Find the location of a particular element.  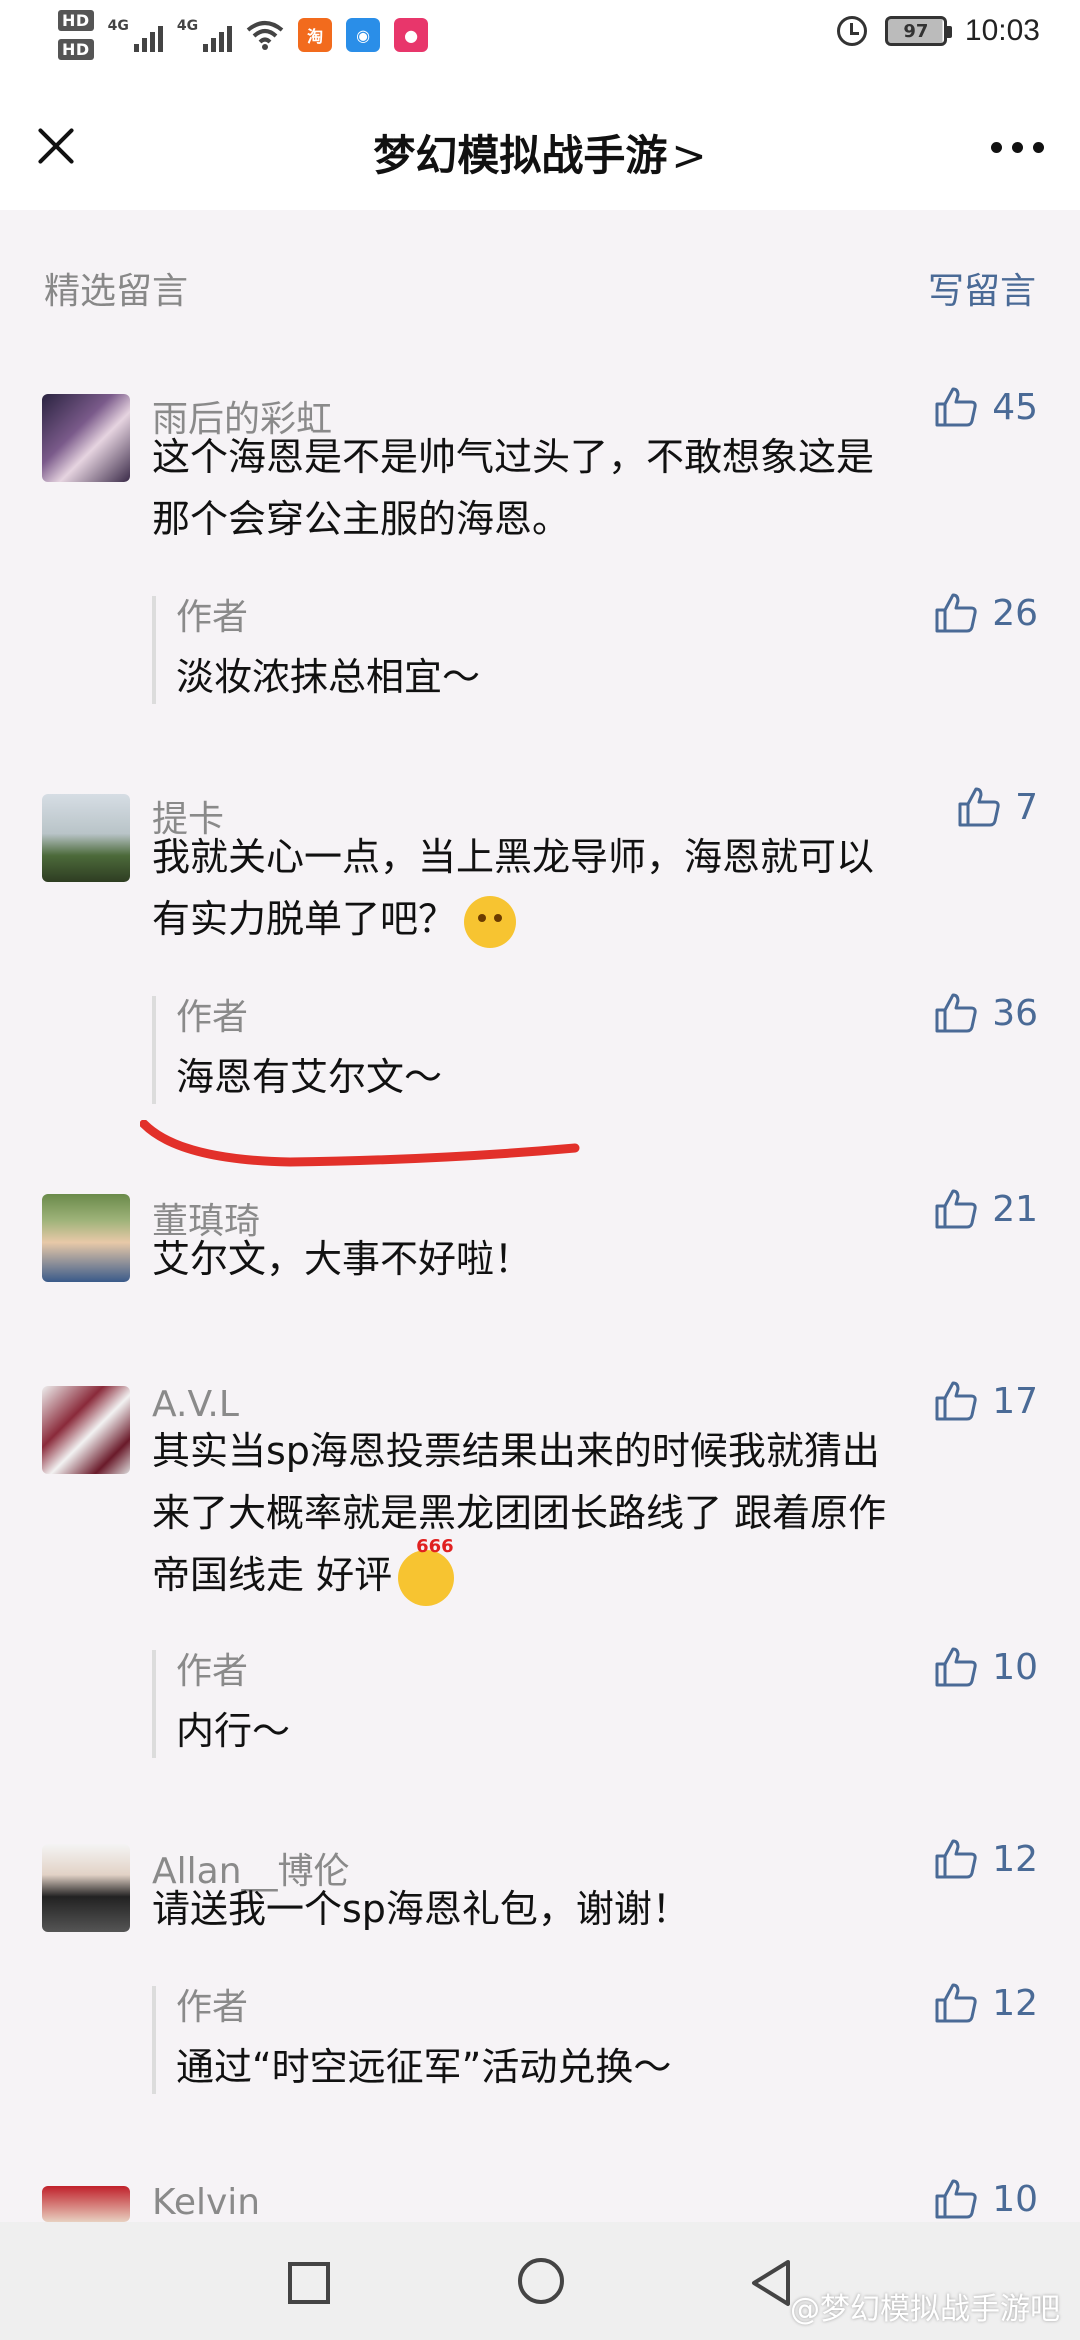

author-reply: 作者 淡妆浓抹总相宜～ is located at coordinates (594, 650).